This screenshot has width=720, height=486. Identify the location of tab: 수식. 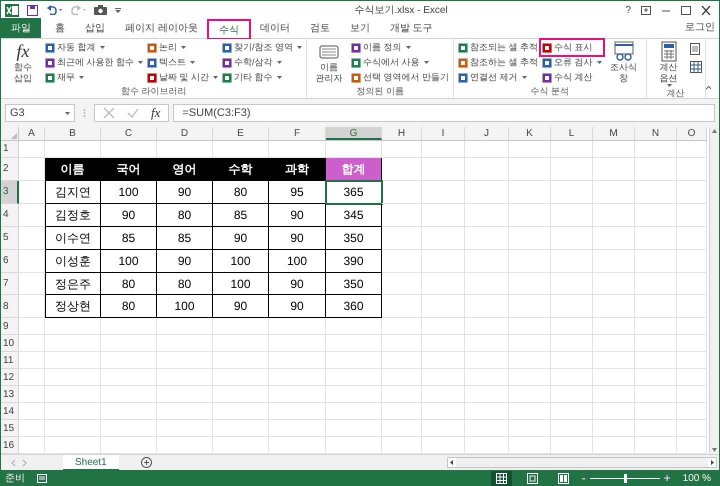
(229, 29).